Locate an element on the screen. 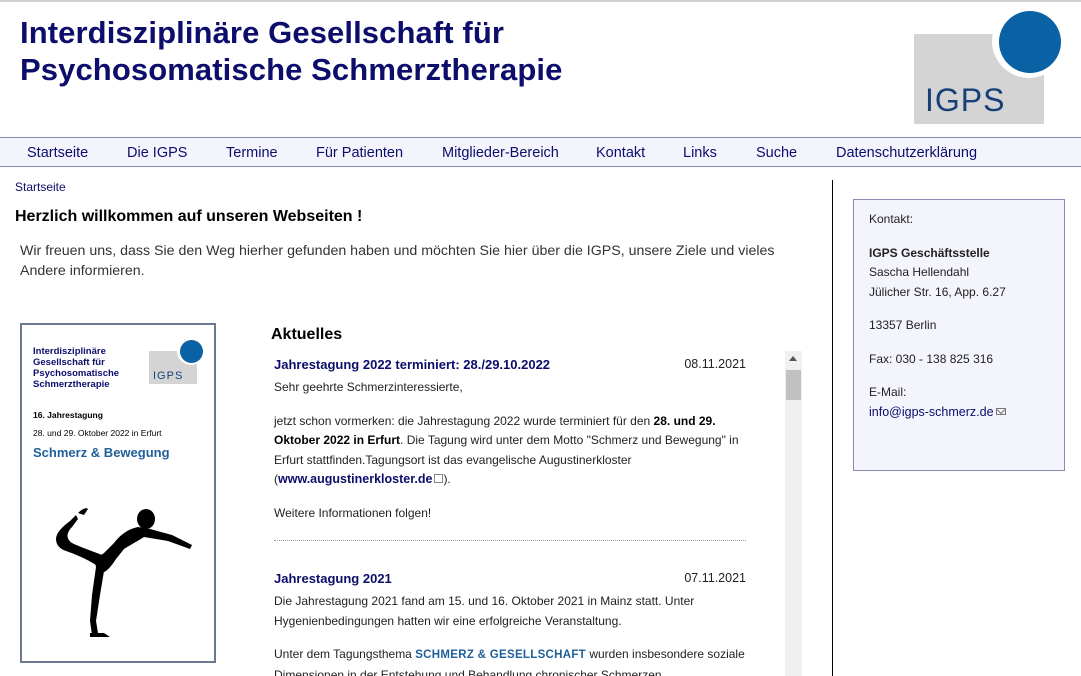 This screenshot has height=676, width=1081. nav-item-termine: Termine is located at coordinates (252, 153).